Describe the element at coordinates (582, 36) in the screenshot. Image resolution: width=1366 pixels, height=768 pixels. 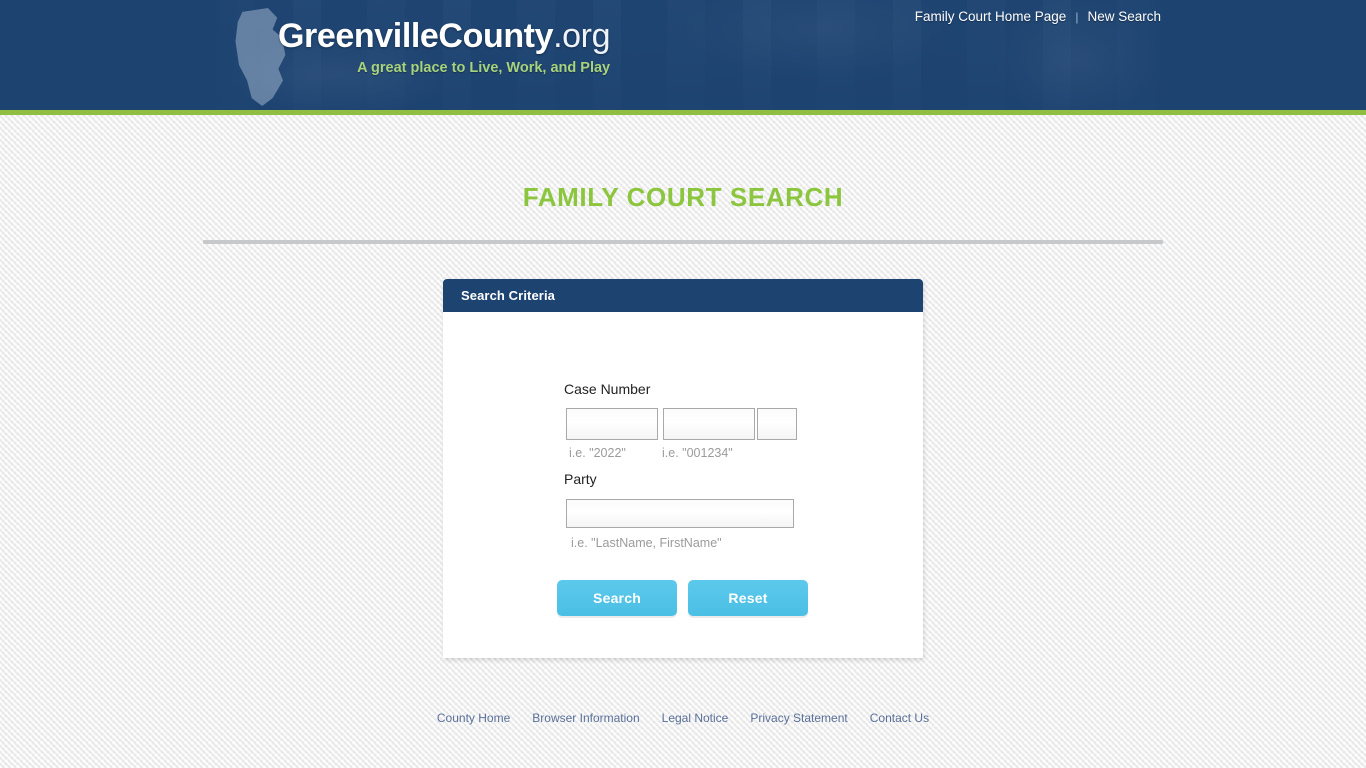
I see `brand-tld: .org` at that location.